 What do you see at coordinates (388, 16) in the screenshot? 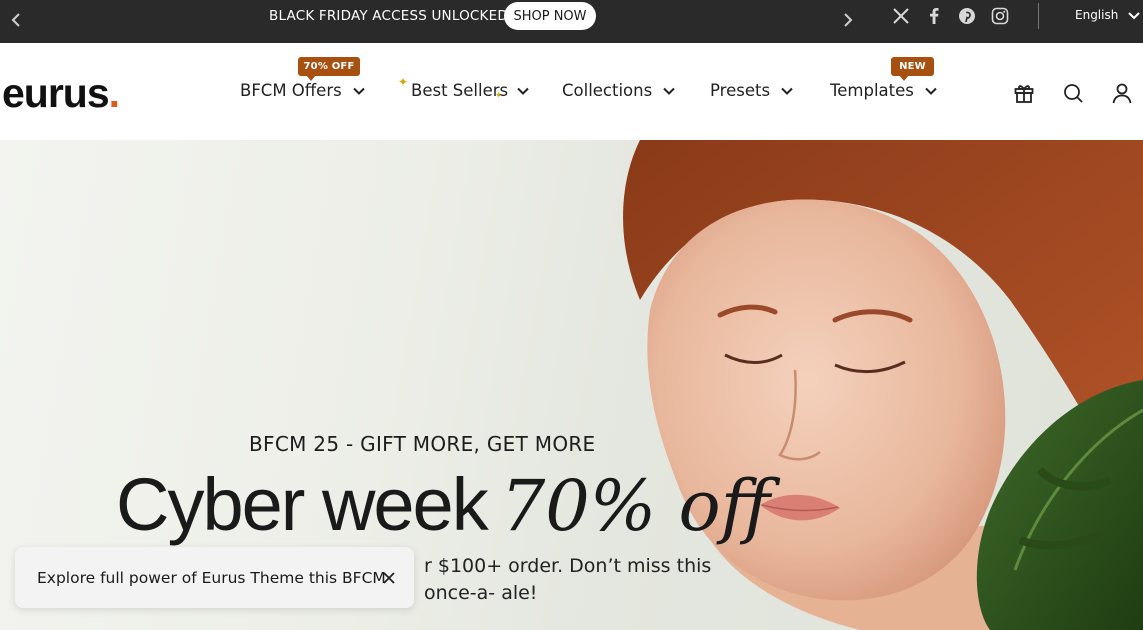
I see `announcement-text: BLACK FRIDAY ACCESS UNLOCKED` at bounding box center [388, 16].